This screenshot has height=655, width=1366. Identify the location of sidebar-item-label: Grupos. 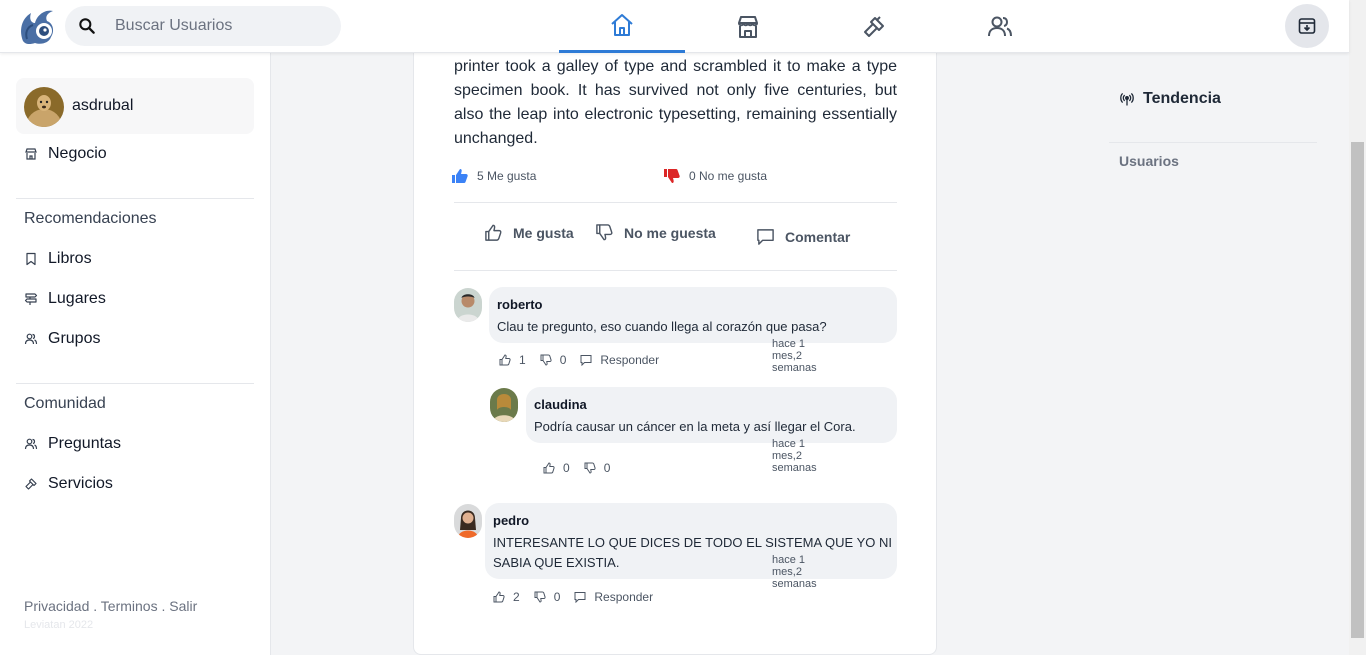
(74, 338).